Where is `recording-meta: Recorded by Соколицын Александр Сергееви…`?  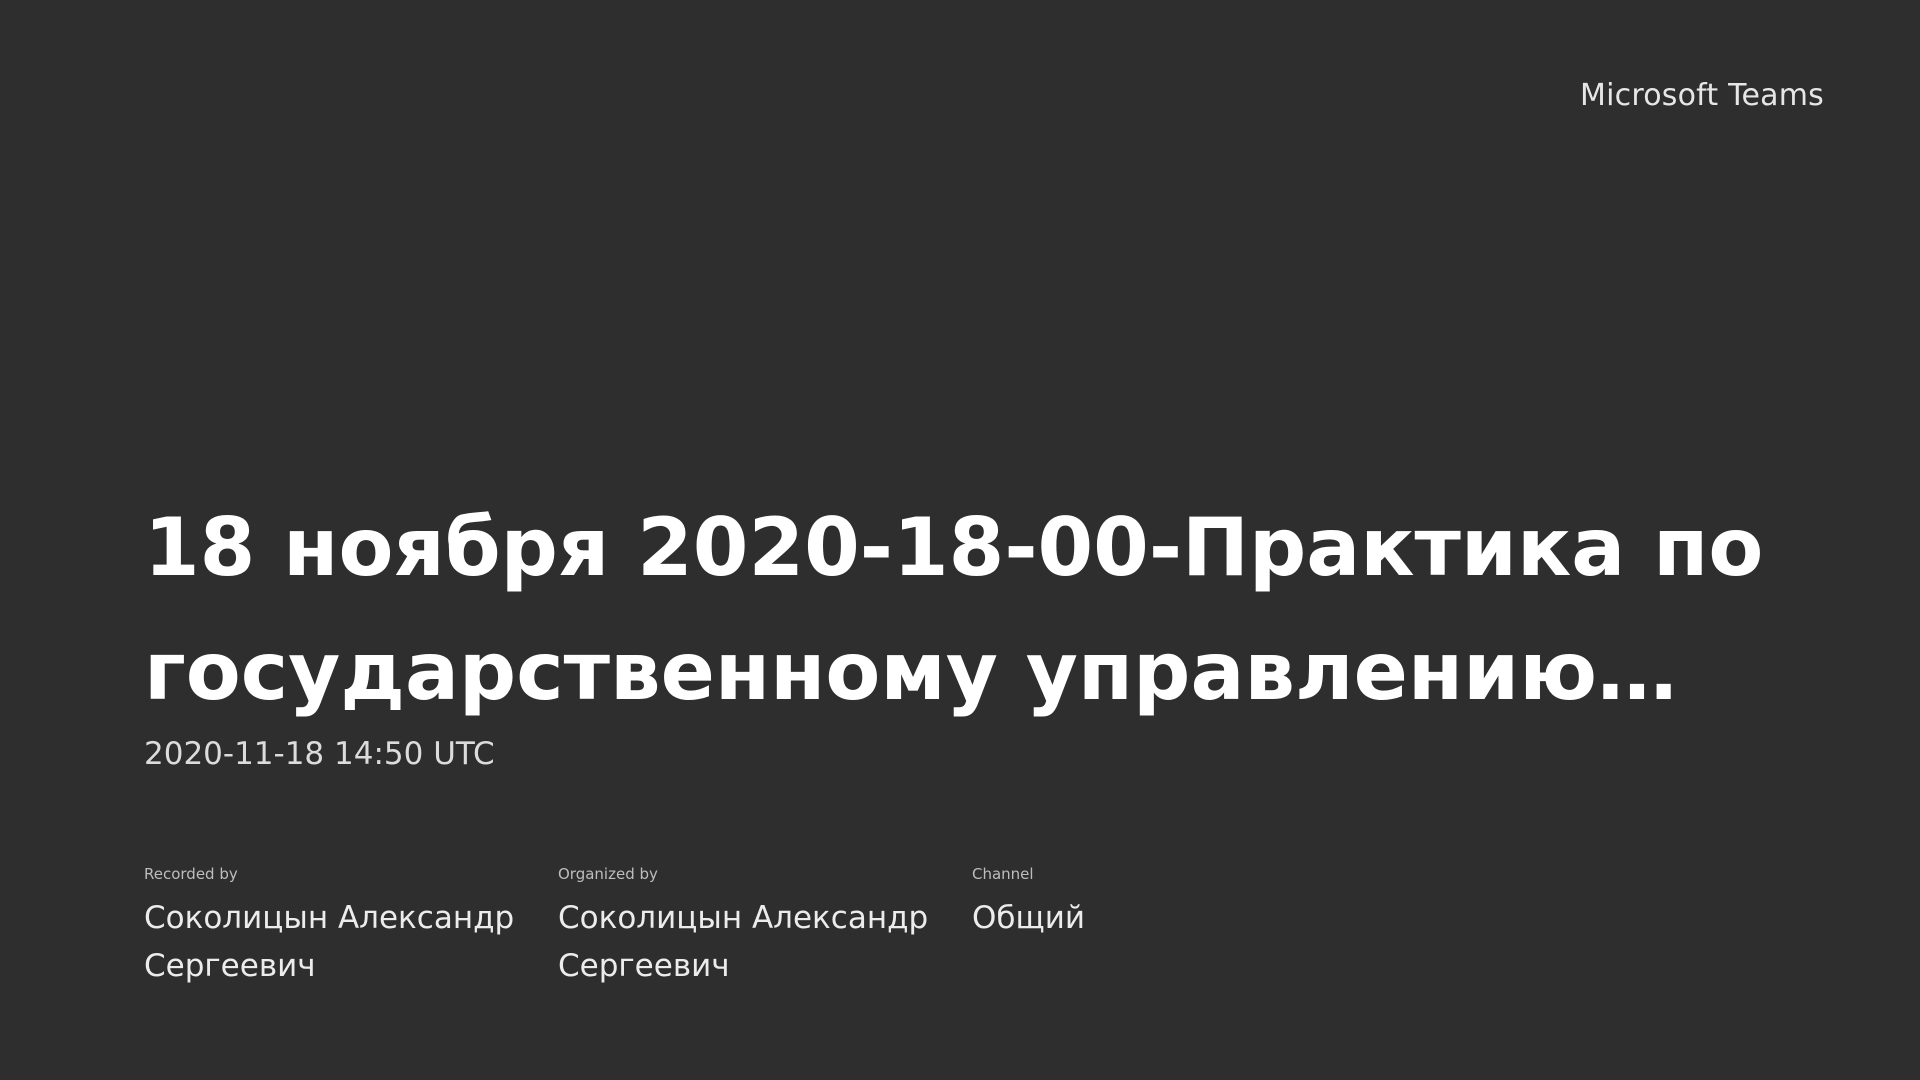 recording-meta: Recorded by Соколицын Александр Сергееви… is located at coordinates (964, 927).